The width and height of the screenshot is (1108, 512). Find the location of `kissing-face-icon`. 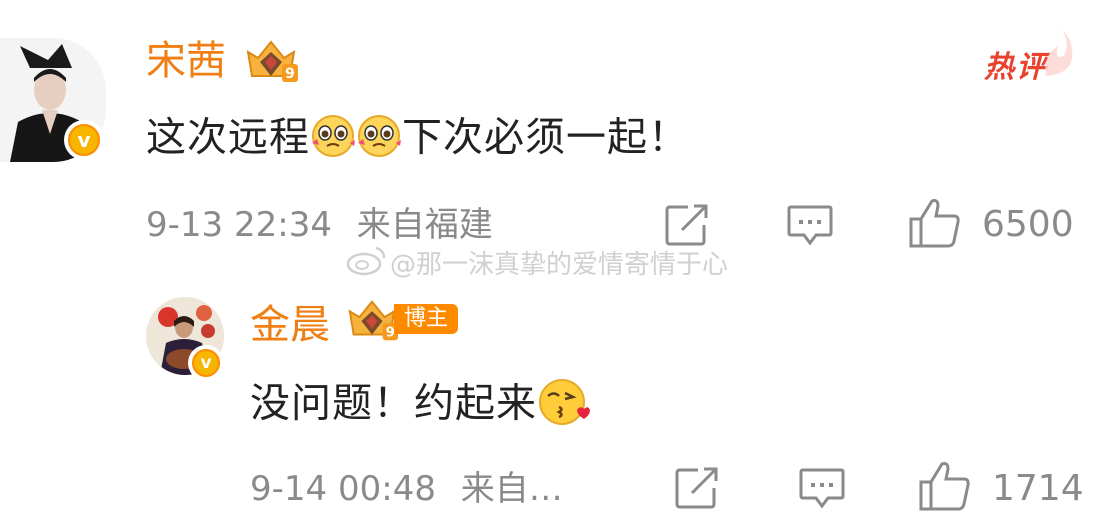

kissing-face-icon is located at coordinates (564, 405).